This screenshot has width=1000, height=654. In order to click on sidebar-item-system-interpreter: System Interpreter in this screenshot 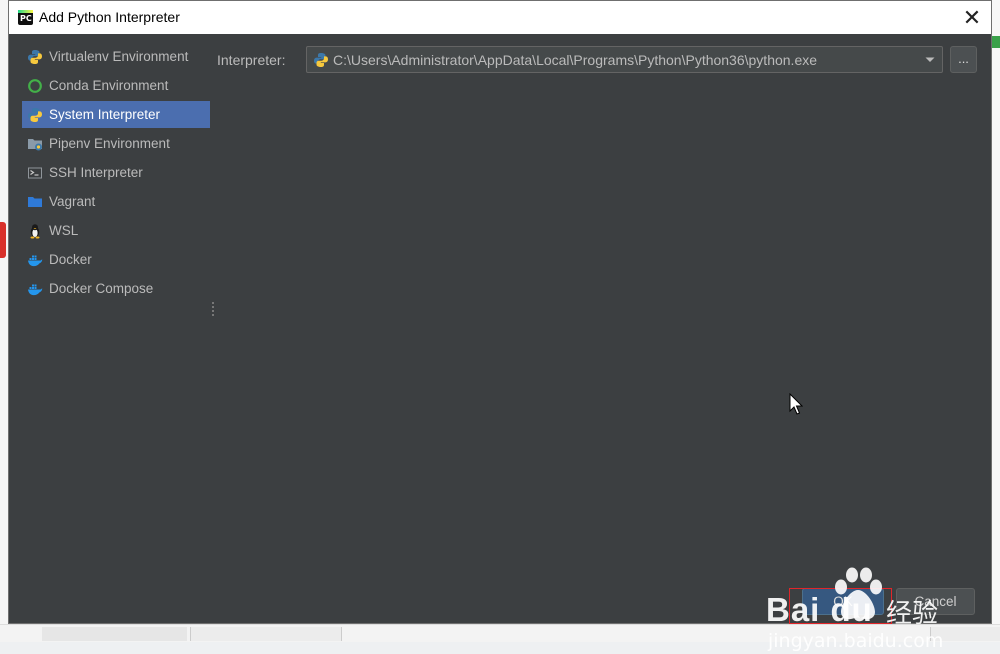, I will do `click(116, 114)`.